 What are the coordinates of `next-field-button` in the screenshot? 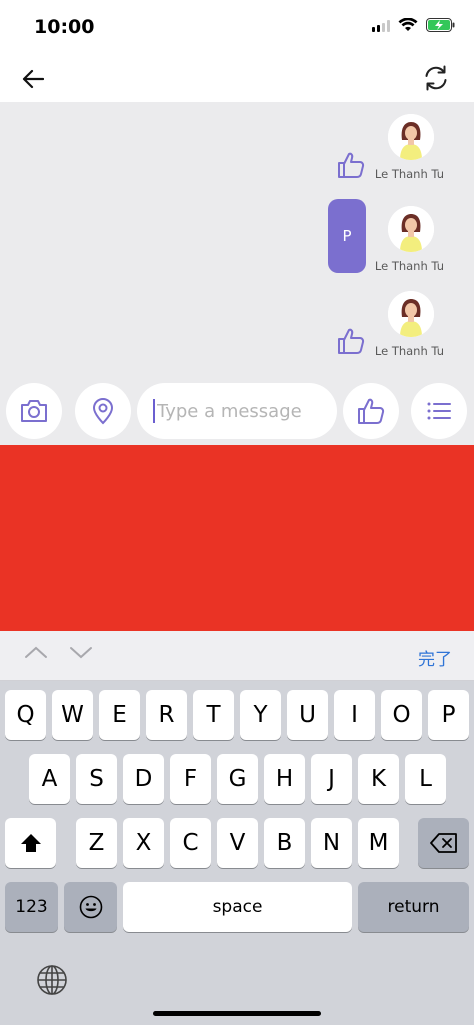 It's located at (81, 655).